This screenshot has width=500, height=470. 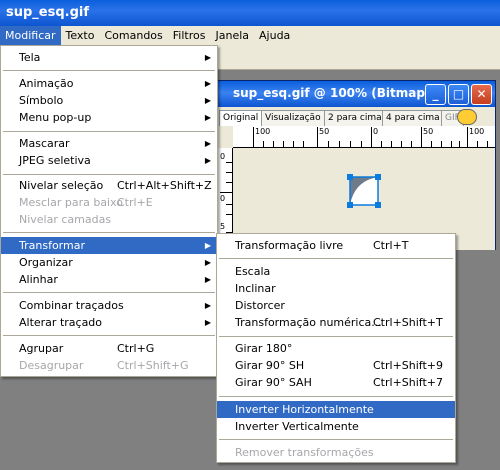 I want to click on menu-item-transformacao-numerica: Transformação numérica... Ctrl+Shift+T, so click(x=336, y=322).